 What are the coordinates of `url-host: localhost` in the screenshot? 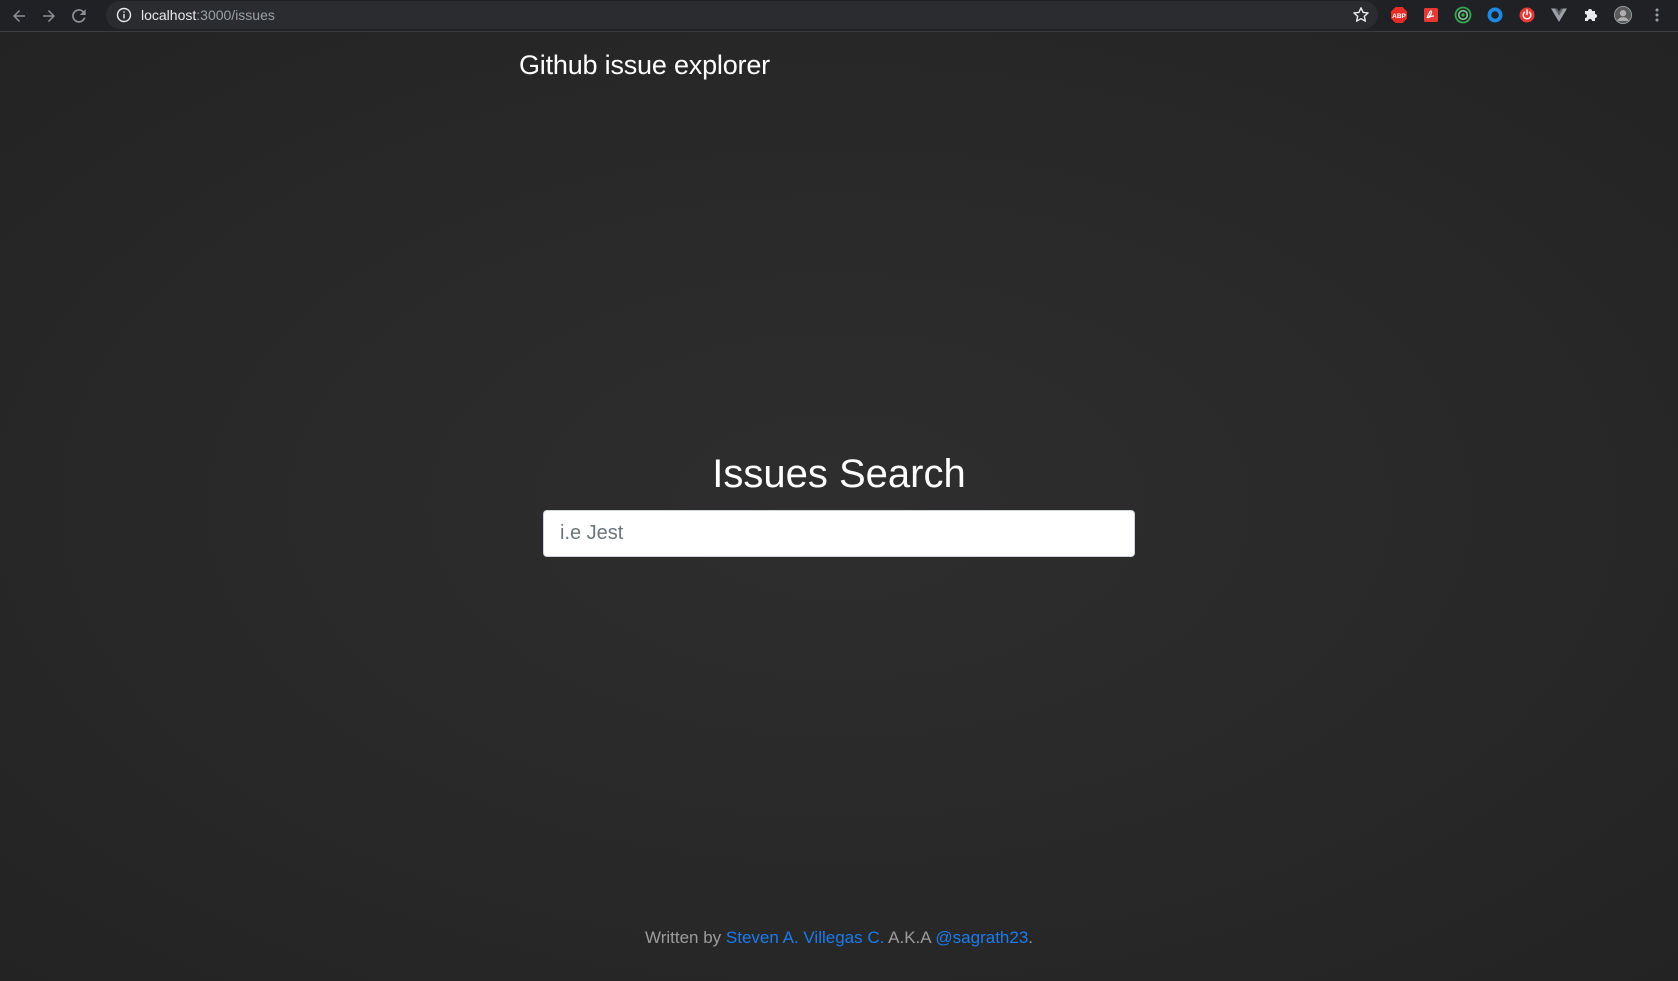 It's located at (169, 15).